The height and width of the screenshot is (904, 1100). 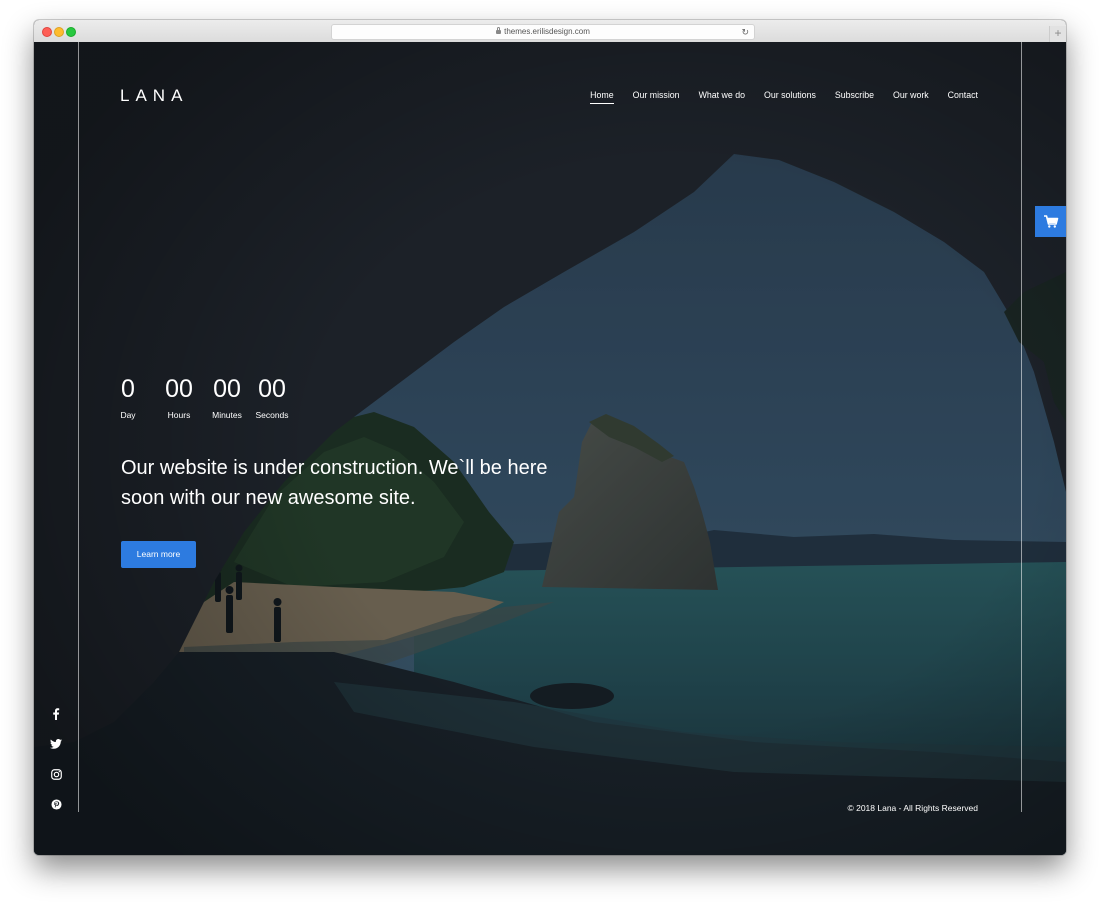 What do you see at coordinates (790, 97) in the screenshot?
I see `nav-item-our-solutions: Our solutions` at bounding box center [790, 97].